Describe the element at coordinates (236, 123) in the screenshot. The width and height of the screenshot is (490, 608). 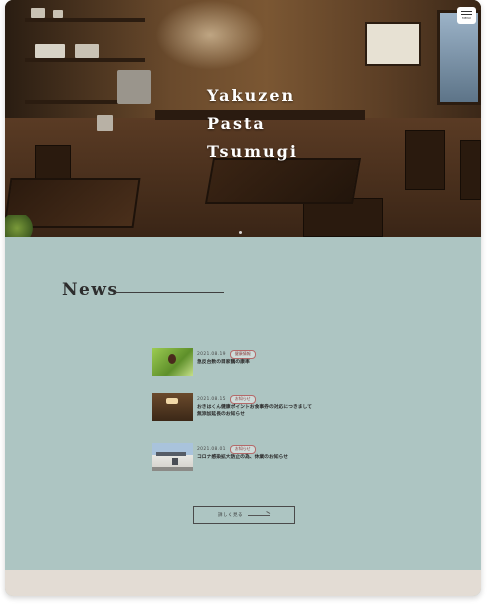
I see `hero-title-line: Pasta` at that location.